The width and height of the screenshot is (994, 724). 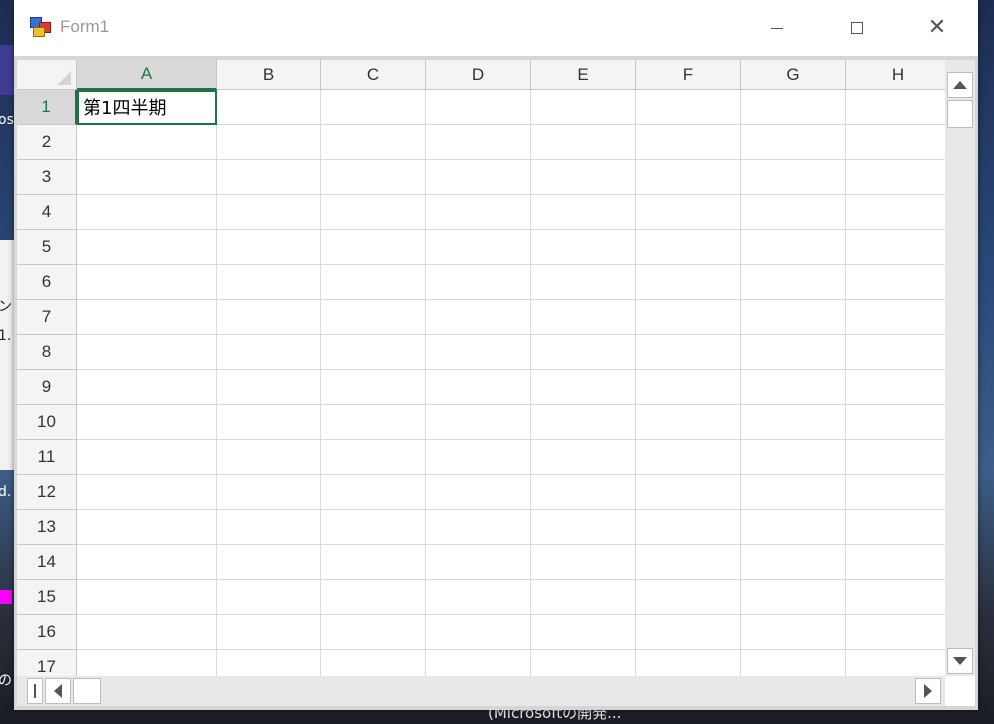 I want to click on cell-d7, so click(x=478, y=317).